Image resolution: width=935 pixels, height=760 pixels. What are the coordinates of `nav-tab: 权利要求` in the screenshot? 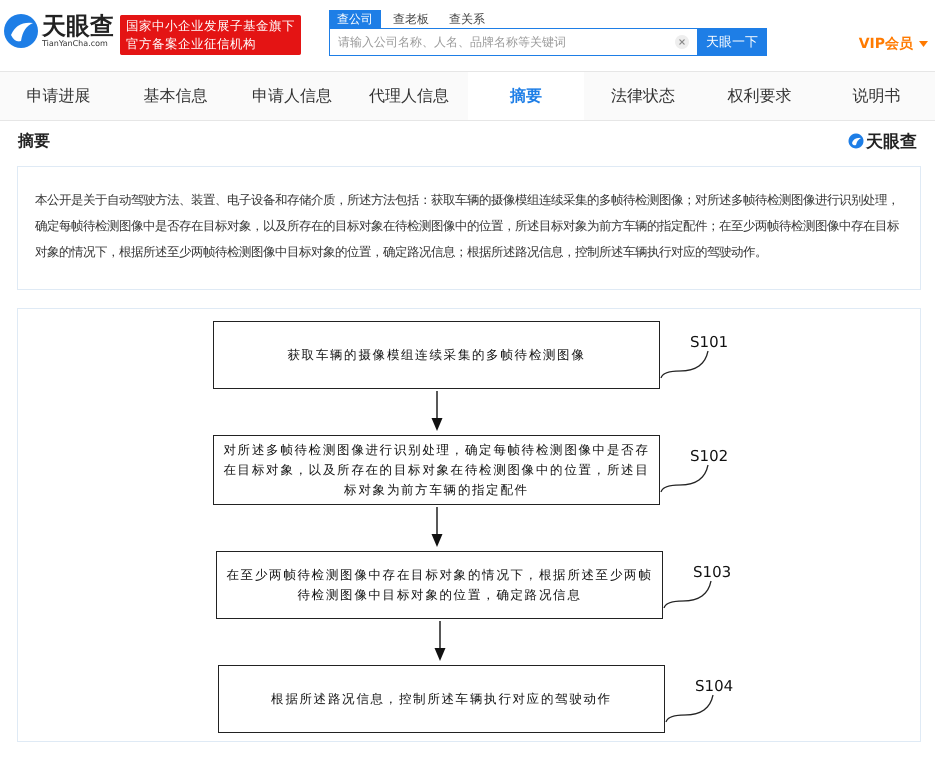 It's located at (759, 96).